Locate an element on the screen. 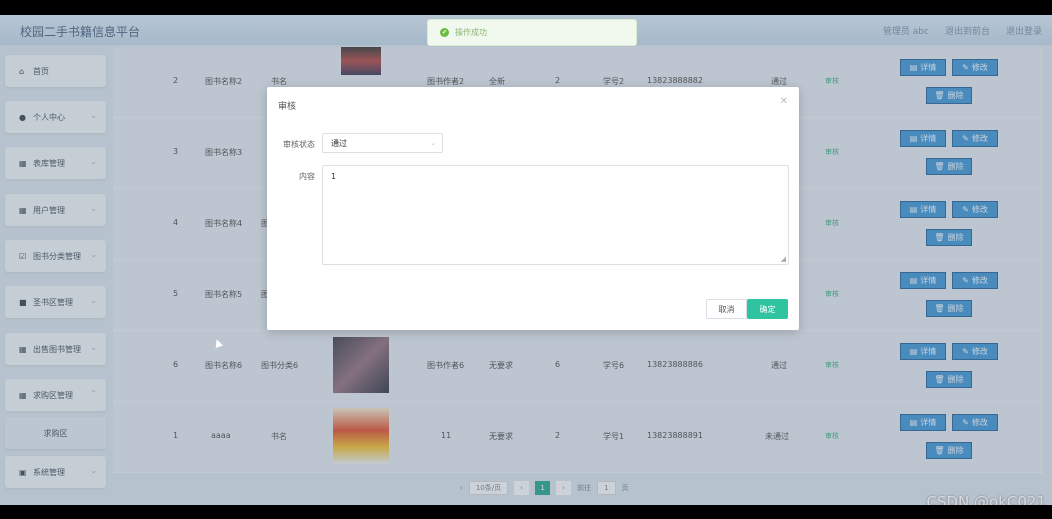 Image resolution: width=1052 pixels, height=519 pixels. toast-message: 操作成功 is located at coordinates (471, 32).